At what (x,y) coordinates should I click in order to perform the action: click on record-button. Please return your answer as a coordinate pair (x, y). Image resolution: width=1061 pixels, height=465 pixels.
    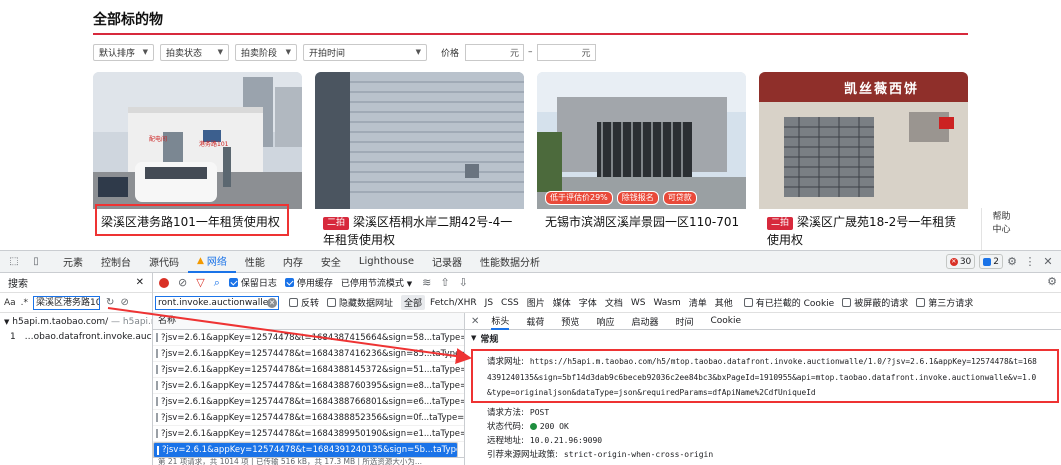
    Looking at the image, I should click on (164, 282).